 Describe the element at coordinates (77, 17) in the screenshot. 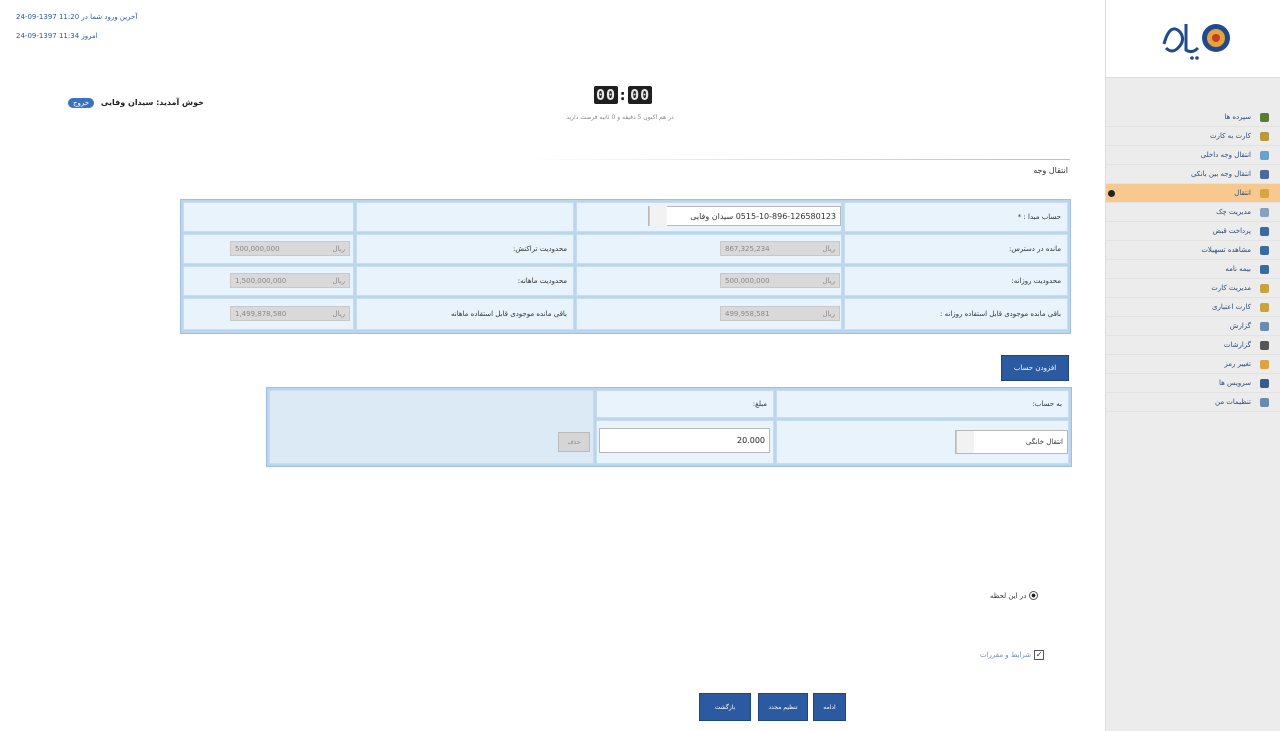

I see `last-login-text: آخرین ورود شما در 11:20 1397-09-24` at that location.